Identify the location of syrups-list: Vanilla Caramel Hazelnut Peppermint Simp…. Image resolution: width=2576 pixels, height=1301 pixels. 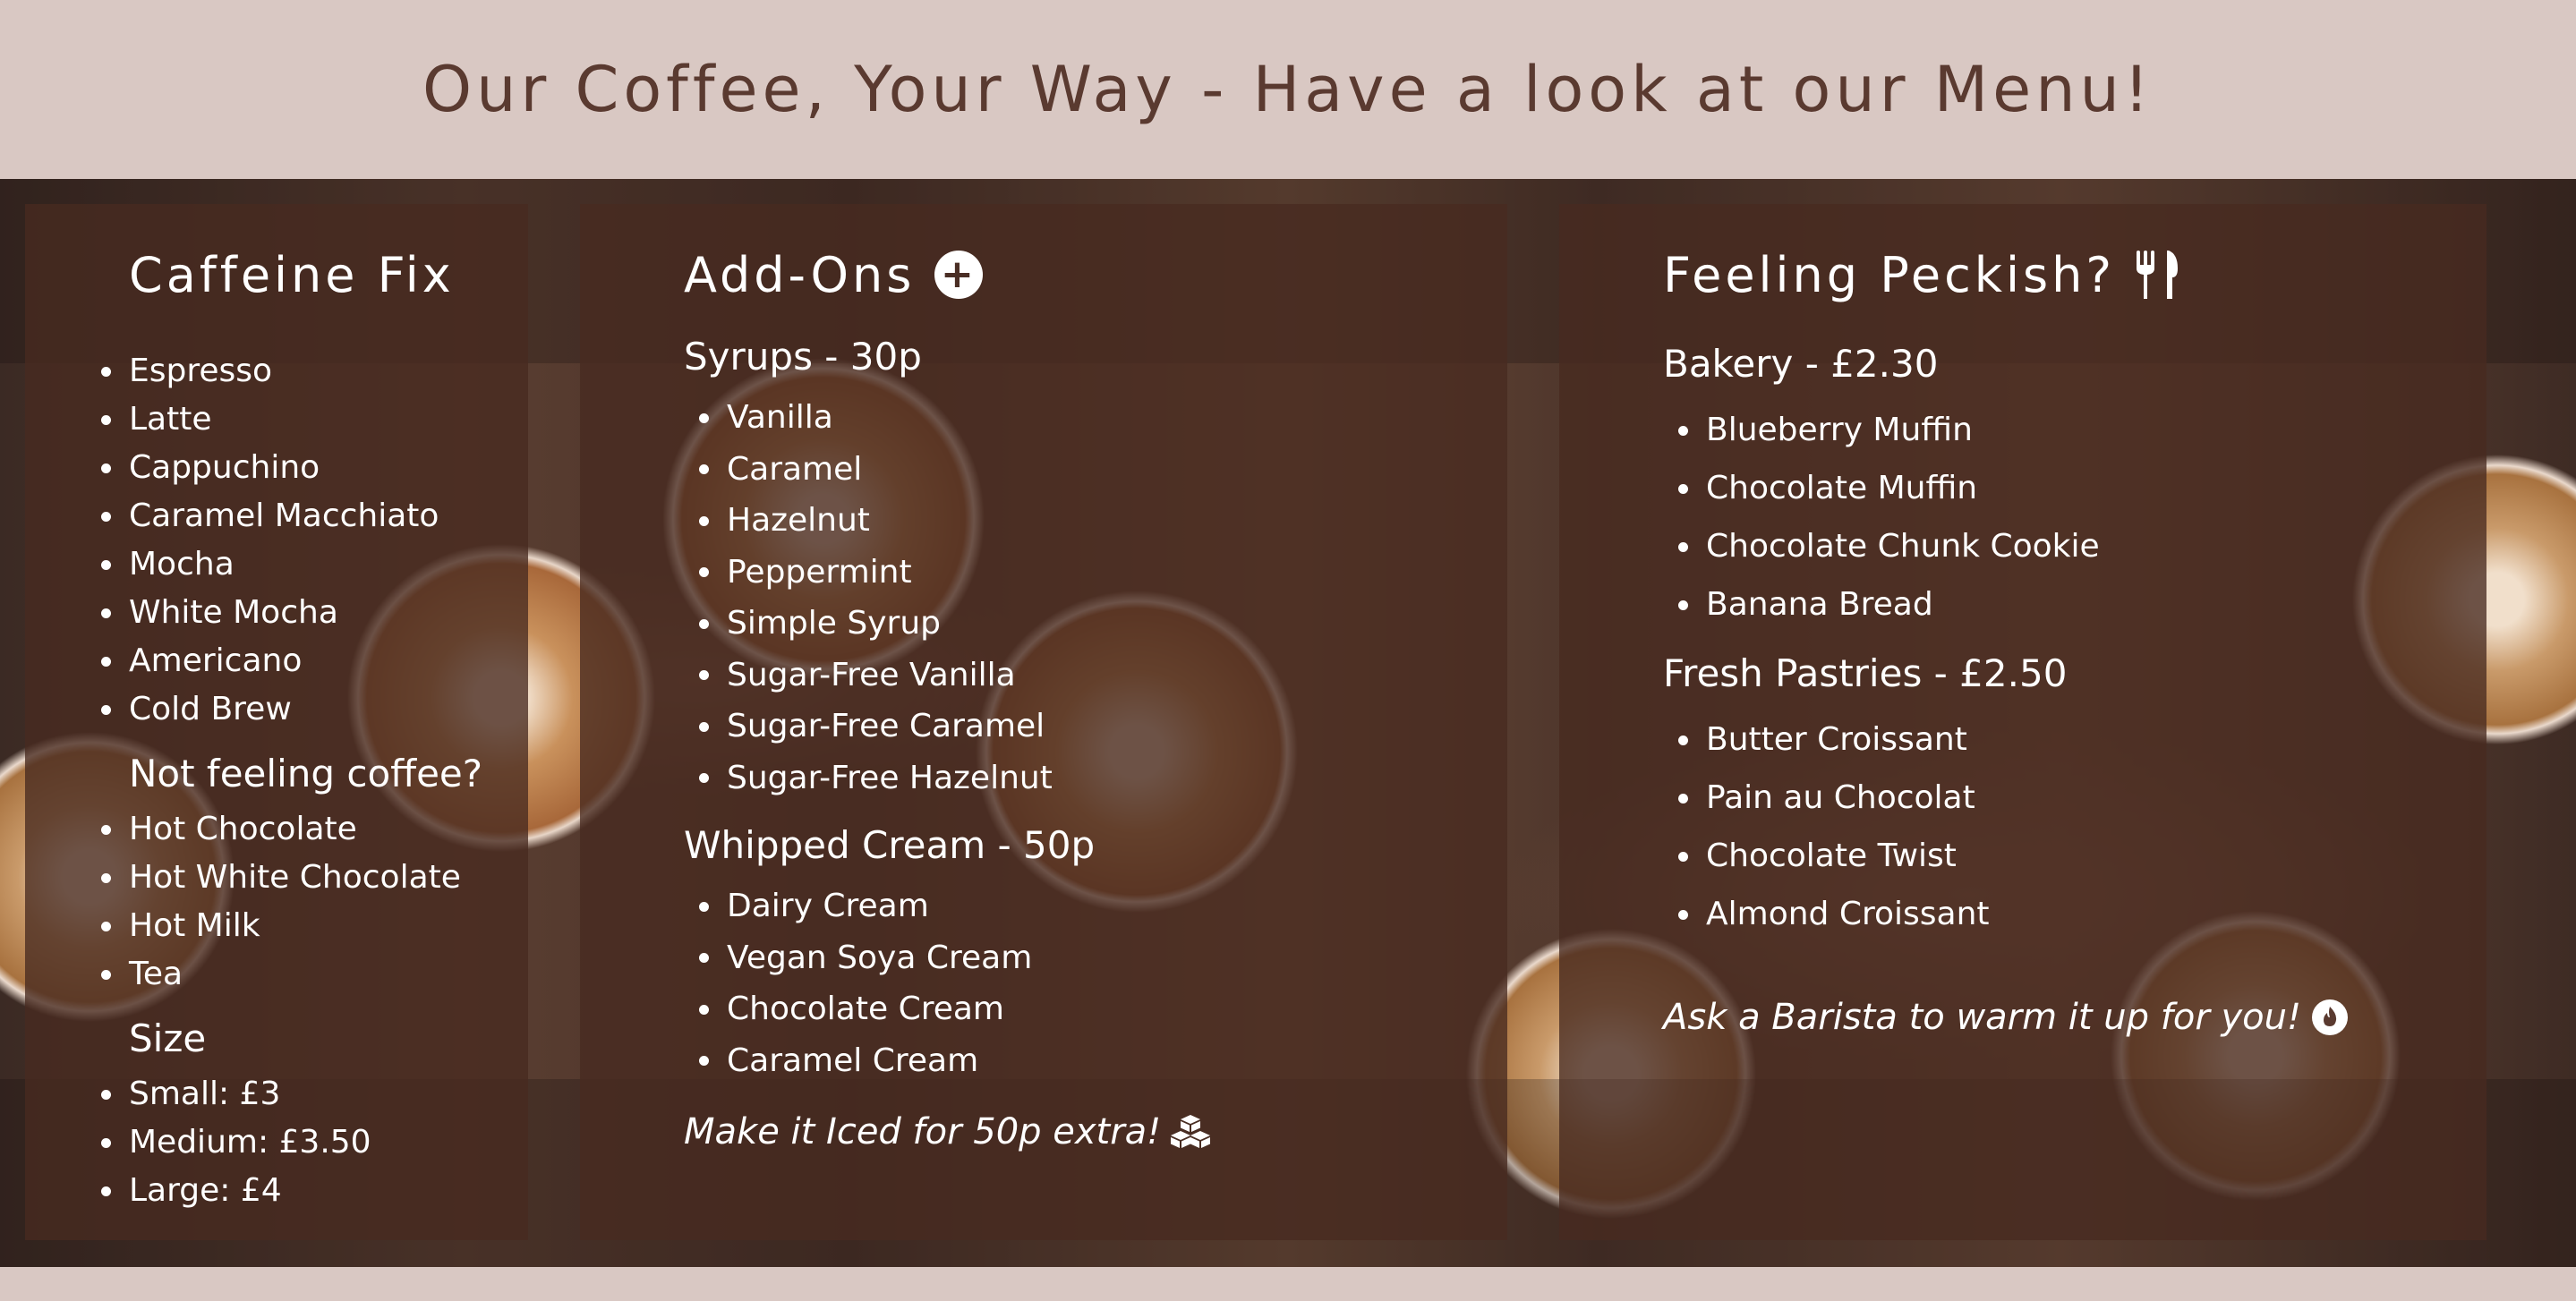
(1095, 598).